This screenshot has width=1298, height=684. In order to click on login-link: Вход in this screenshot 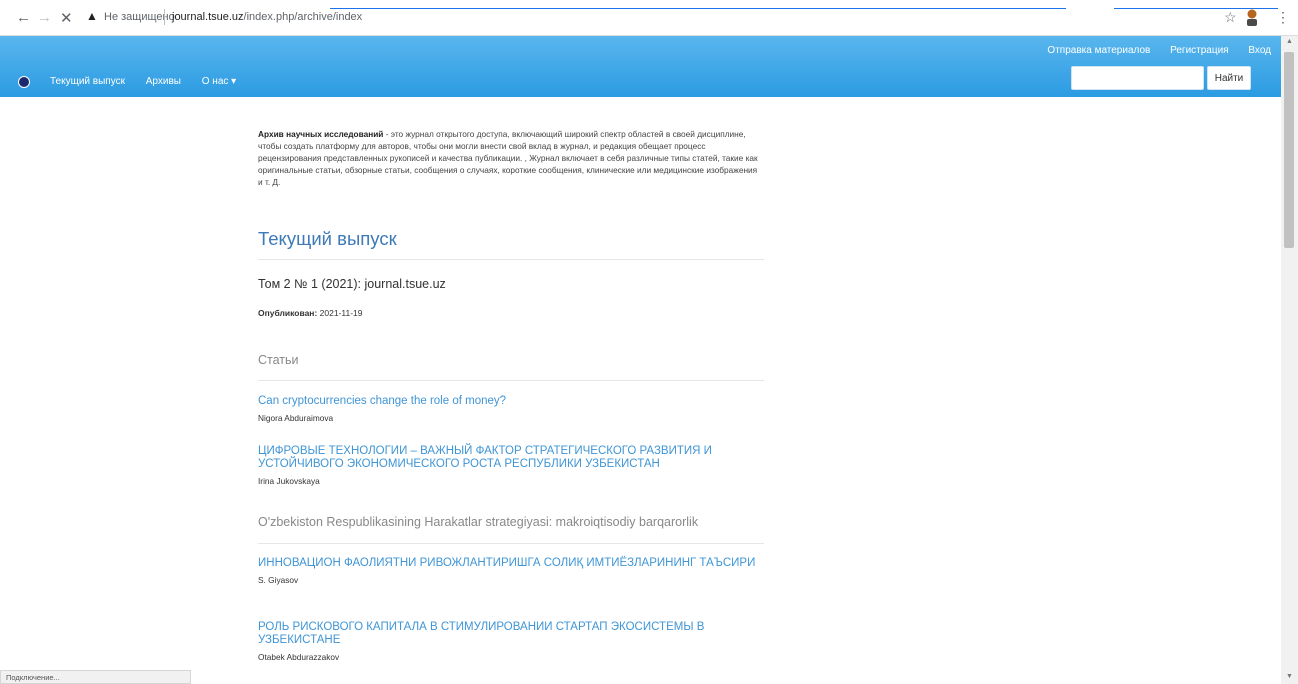, I will do `click(1259, 50)`.